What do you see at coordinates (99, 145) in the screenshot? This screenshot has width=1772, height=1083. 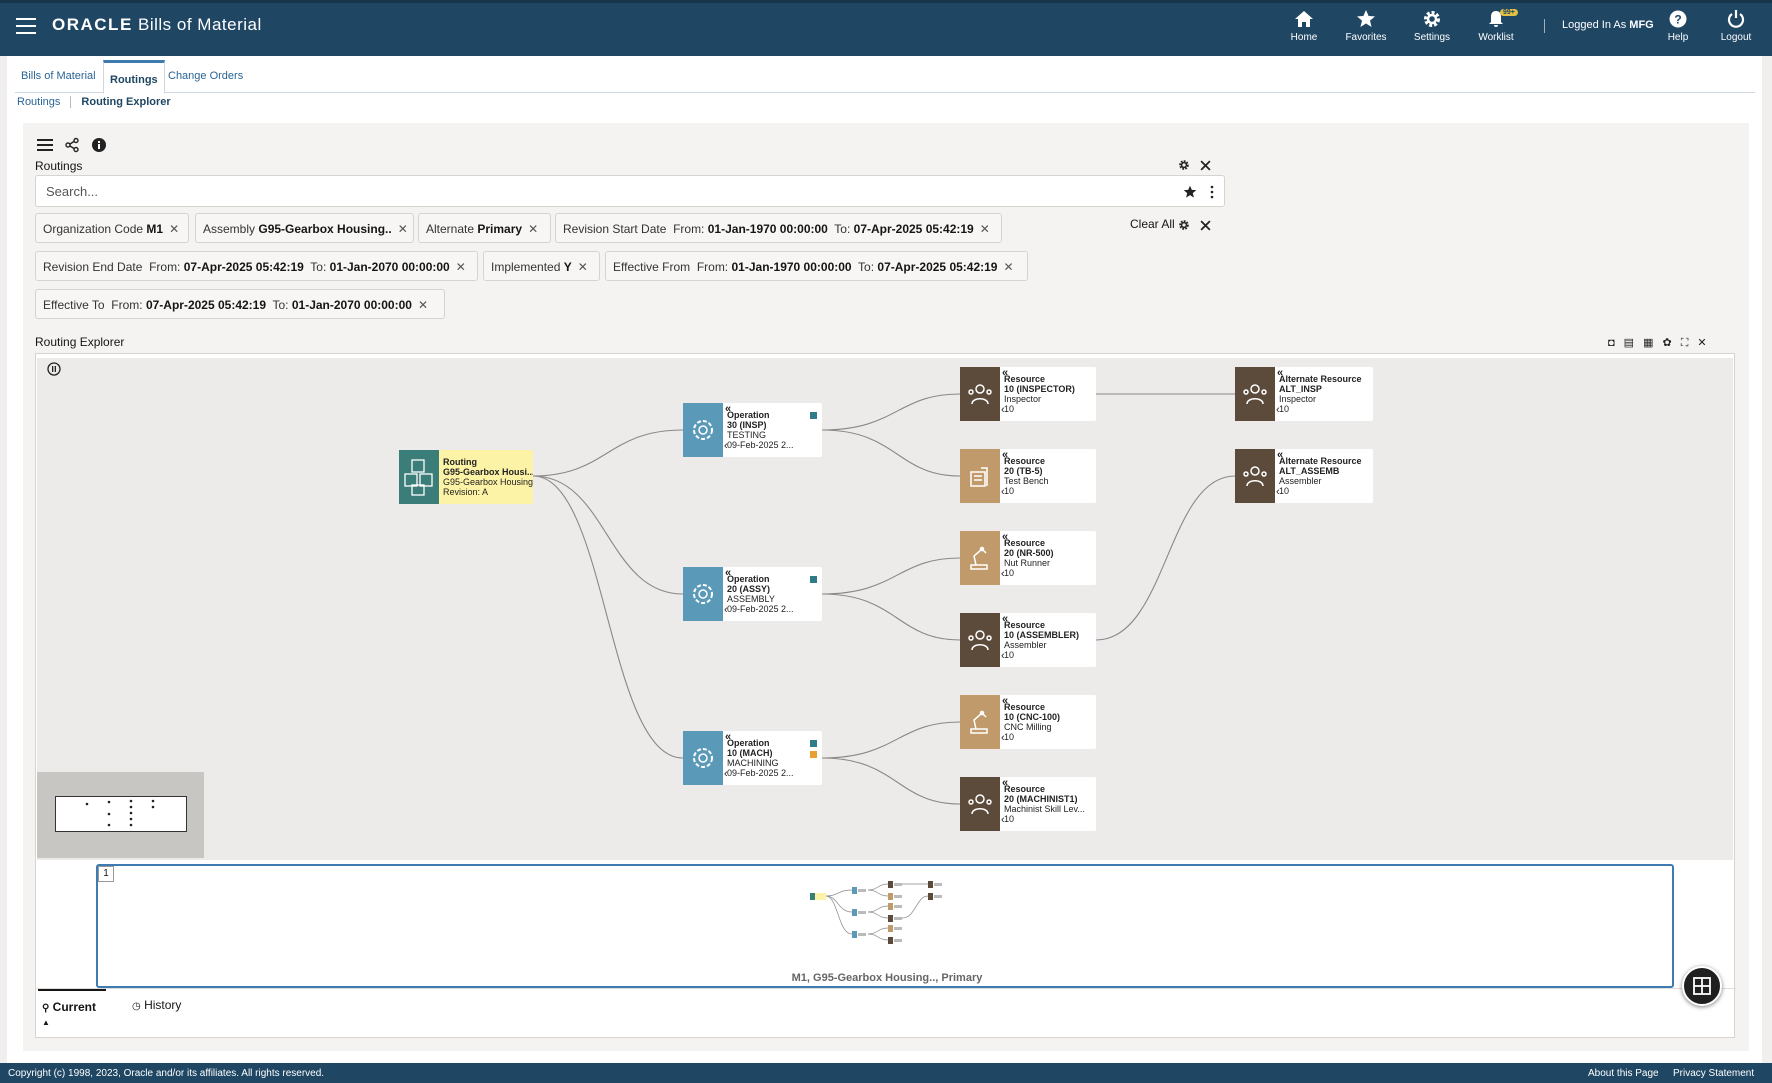 I see `info-icon` at bounding box center [99, 145].